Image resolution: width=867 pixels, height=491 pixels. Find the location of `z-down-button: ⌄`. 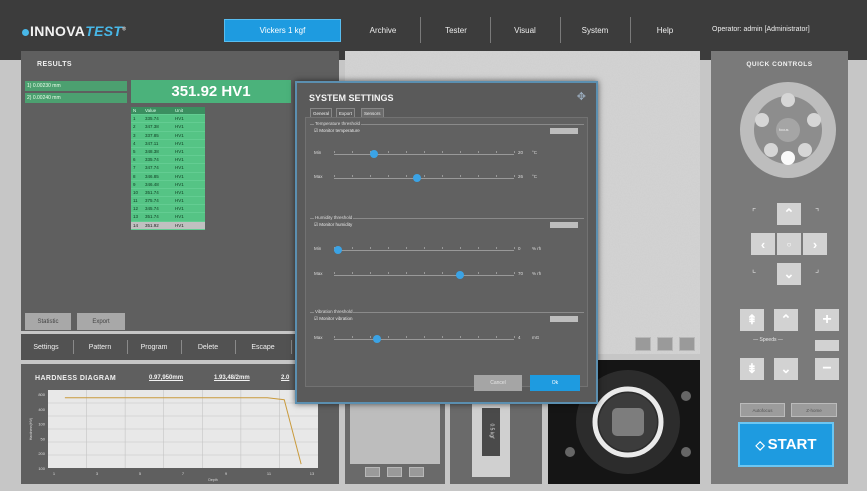

z-down-button: ⌄ is located at coordinates (786, 369).